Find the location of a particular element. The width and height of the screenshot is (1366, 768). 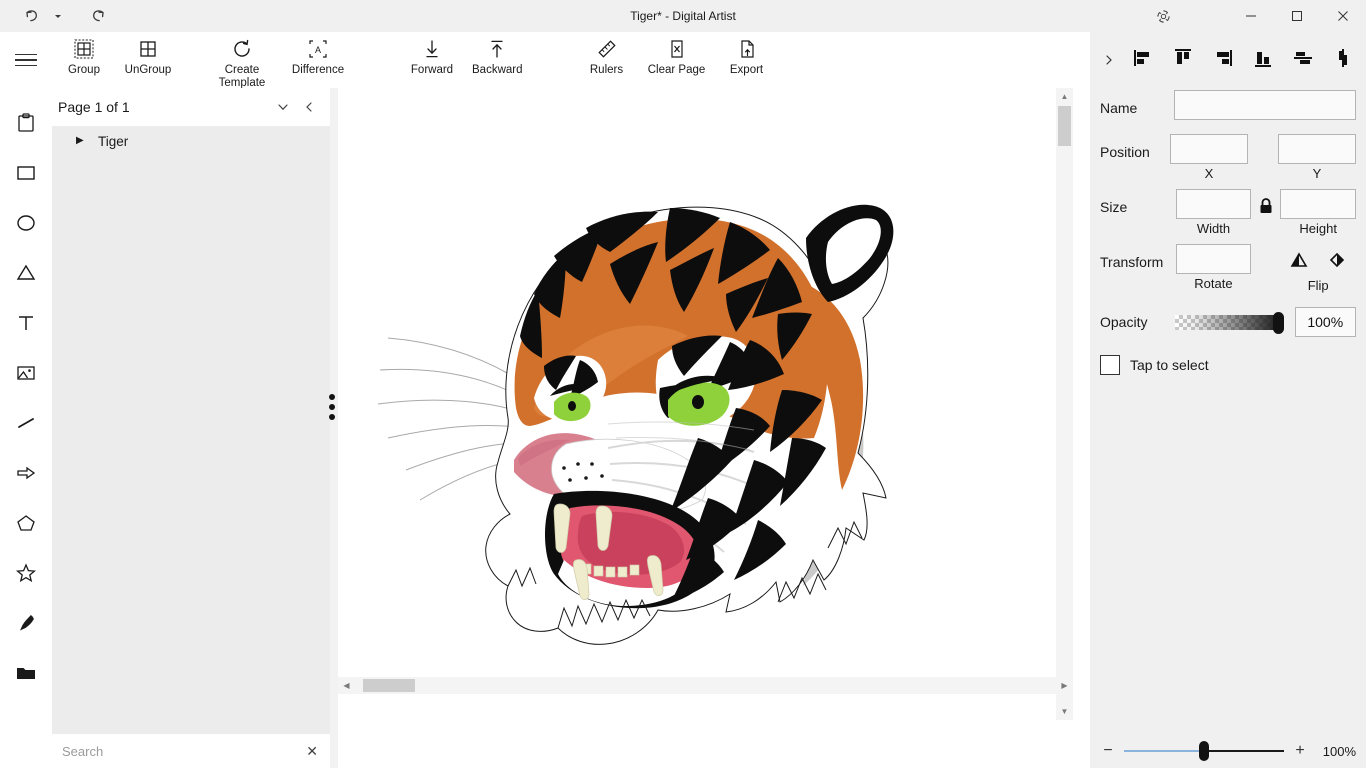

window-controls is located at coordinates (1253, 16).